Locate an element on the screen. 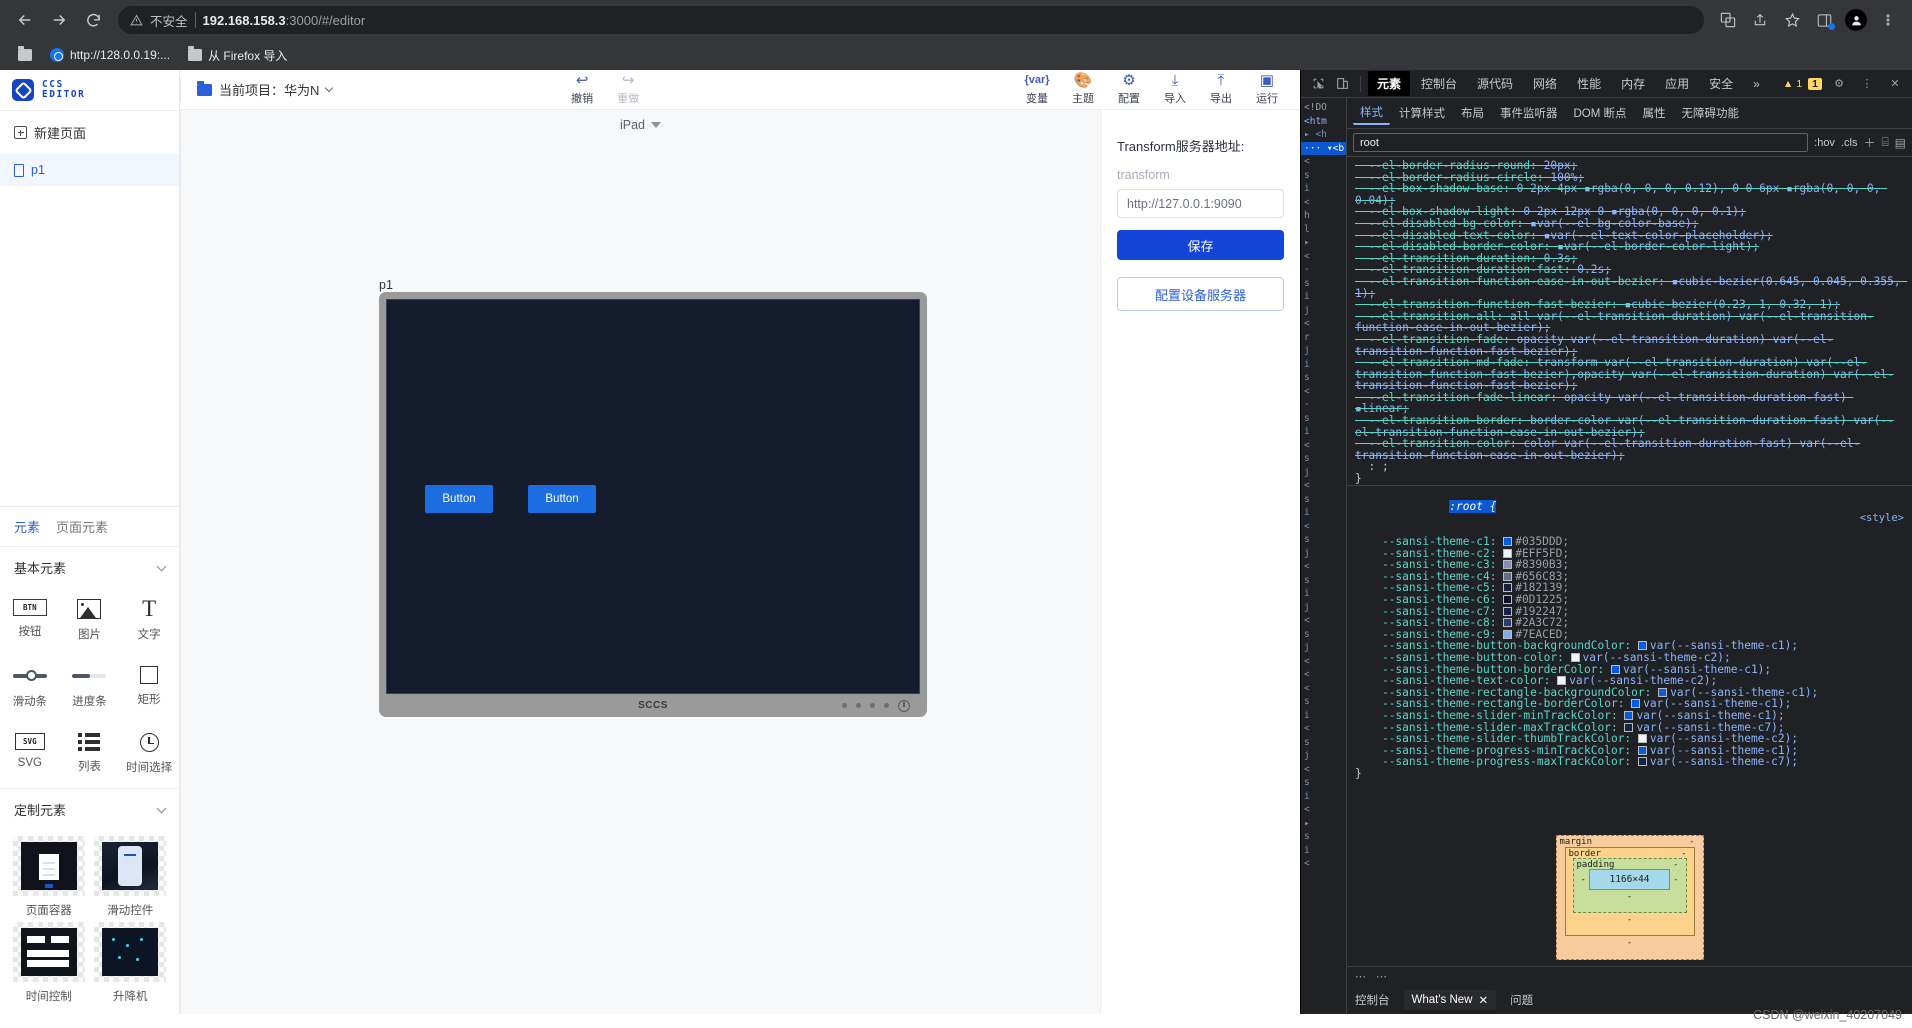 The width and height of the screenshot is (1912, 1028). devtools-tab-network: 网络 is located at coordinates (1545, 83).